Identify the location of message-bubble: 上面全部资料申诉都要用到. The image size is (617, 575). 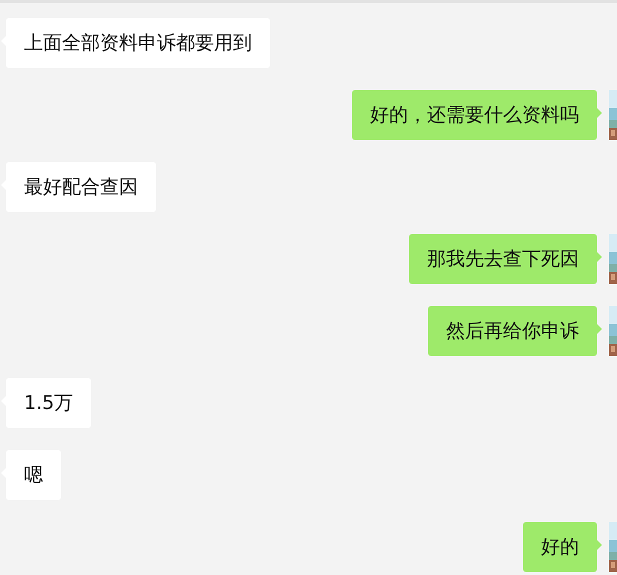
(138, 43).